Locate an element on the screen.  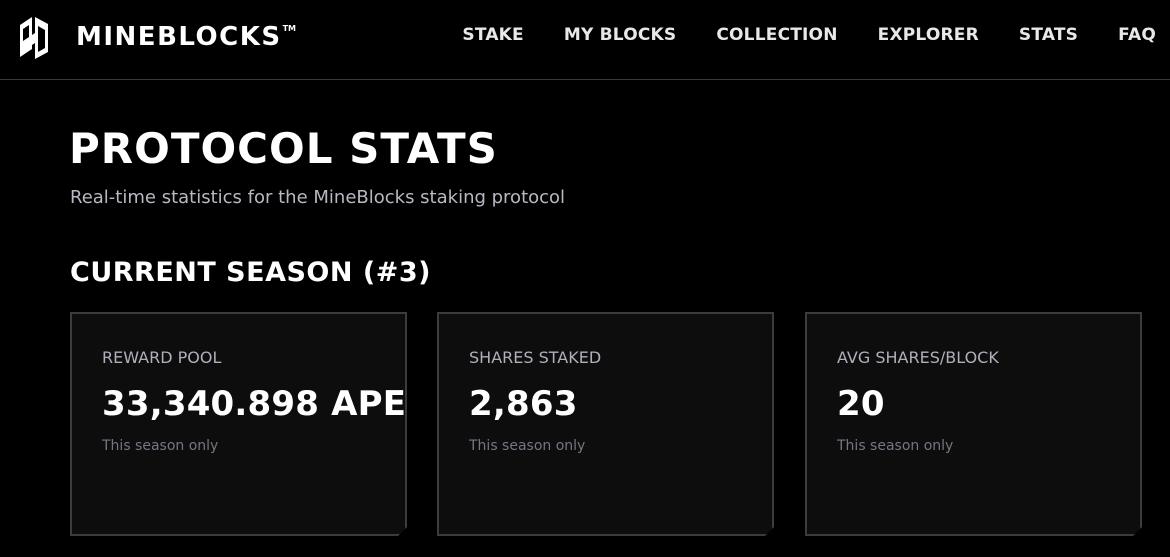
nav-link-collection: COLLECTION is located at coordinates (776, 35).